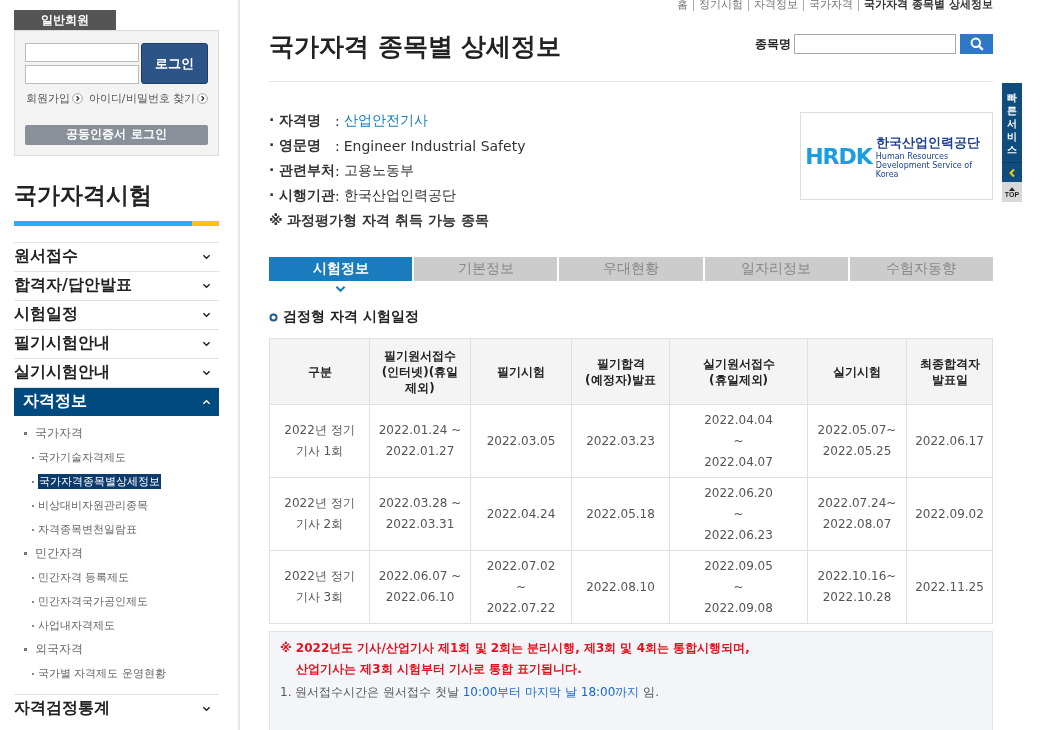 The width and height of the screenshot is (1046, 730). What do you see at coordinates (521, 514) in the screenshot?
I see `table-cell: 2022.04.24` at bounding box center [521, 514].